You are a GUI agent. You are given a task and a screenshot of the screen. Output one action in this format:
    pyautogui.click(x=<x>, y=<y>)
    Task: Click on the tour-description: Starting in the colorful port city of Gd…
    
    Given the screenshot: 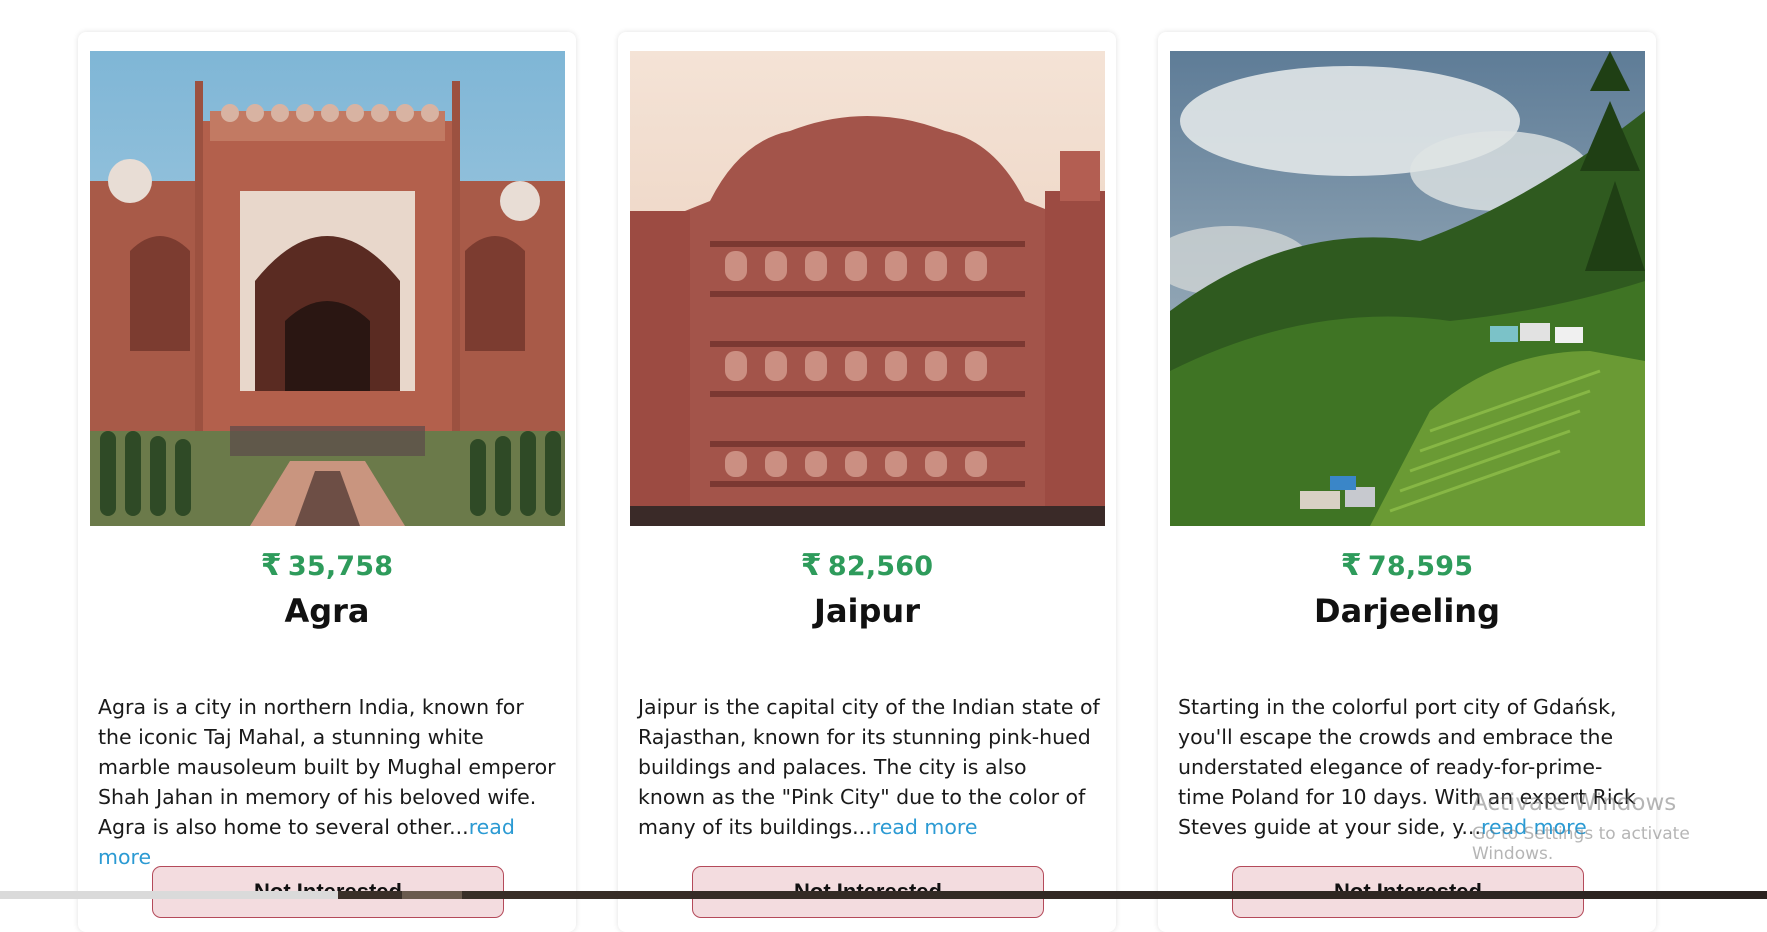 What is the action you would take?
    pyautogui.click(x=1409, y=767)
    